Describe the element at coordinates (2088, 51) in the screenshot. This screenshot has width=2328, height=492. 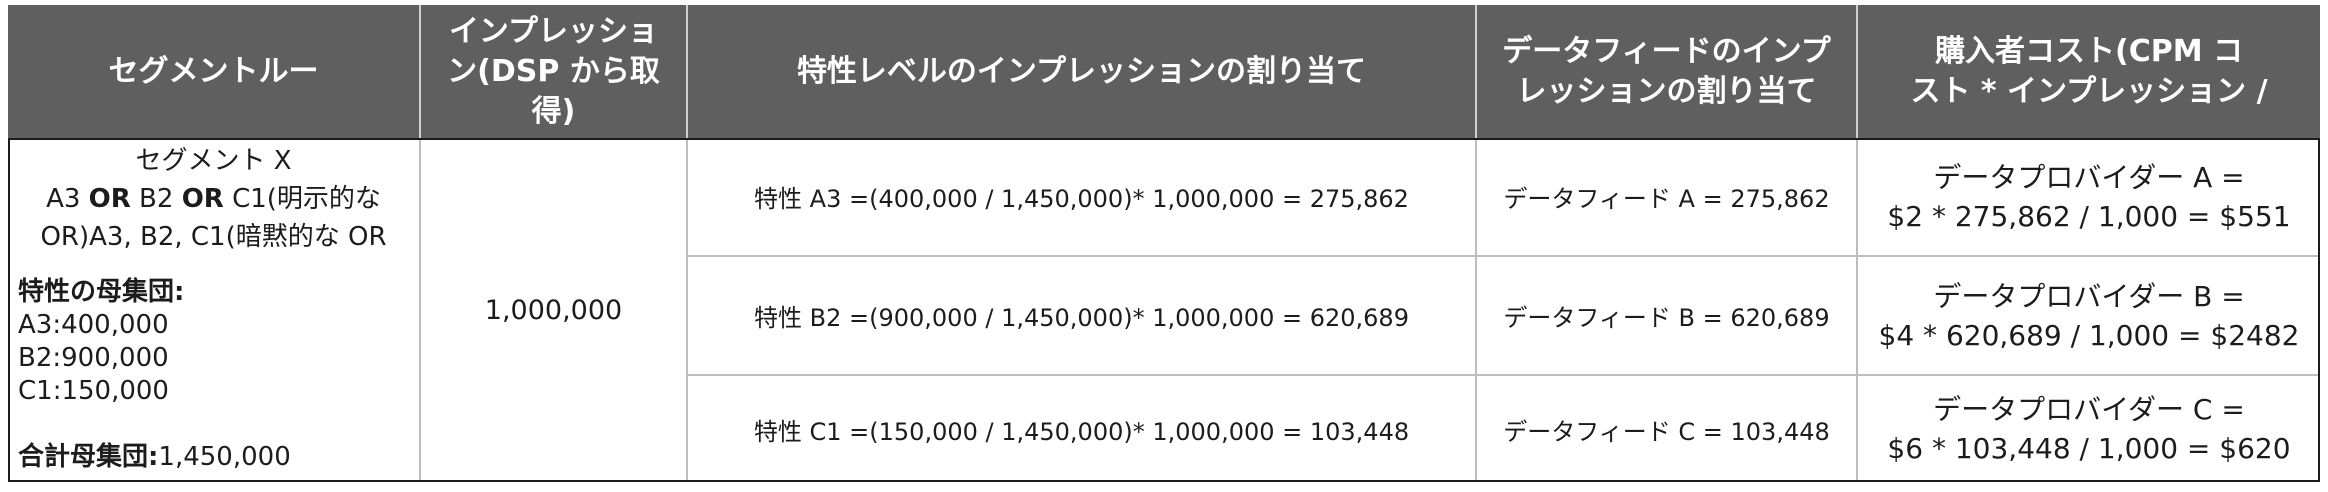
I see `header-line: 購入者コスト(CPM コ` at that location.